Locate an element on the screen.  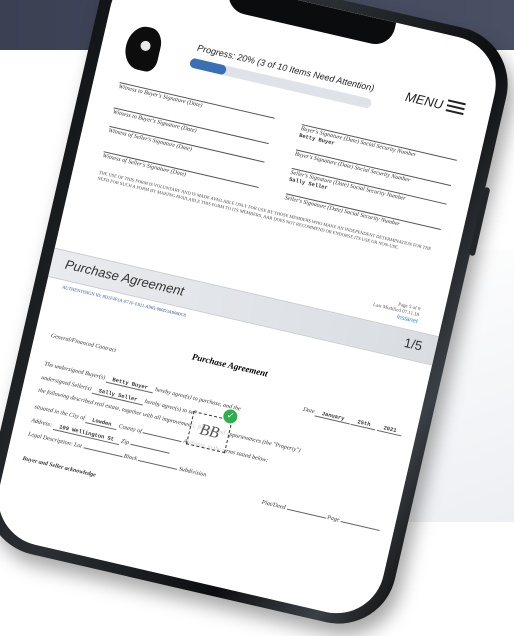
menu-button: MENU is located at coordinates (435, 102).